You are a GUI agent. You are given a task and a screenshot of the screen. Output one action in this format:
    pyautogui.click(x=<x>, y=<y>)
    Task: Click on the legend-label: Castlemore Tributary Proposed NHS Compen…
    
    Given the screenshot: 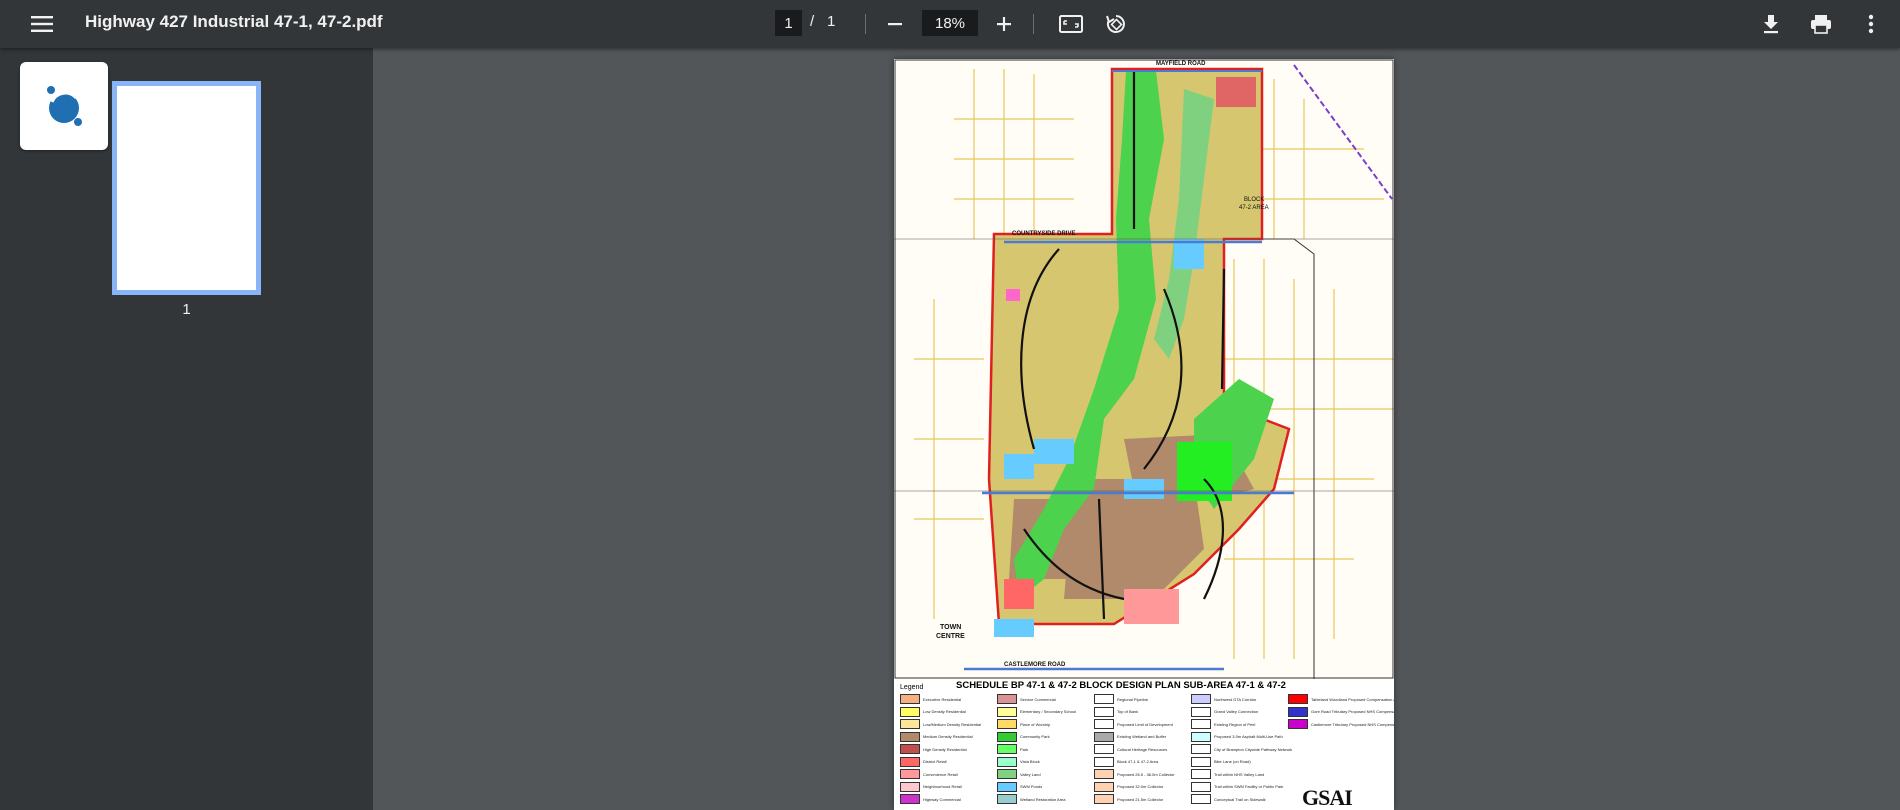 What is the action you would take?
    pyautogui.click(x=1352, y=724)
    